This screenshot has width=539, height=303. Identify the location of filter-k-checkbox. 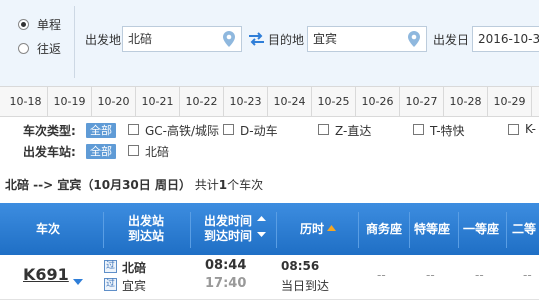
(513, 129).